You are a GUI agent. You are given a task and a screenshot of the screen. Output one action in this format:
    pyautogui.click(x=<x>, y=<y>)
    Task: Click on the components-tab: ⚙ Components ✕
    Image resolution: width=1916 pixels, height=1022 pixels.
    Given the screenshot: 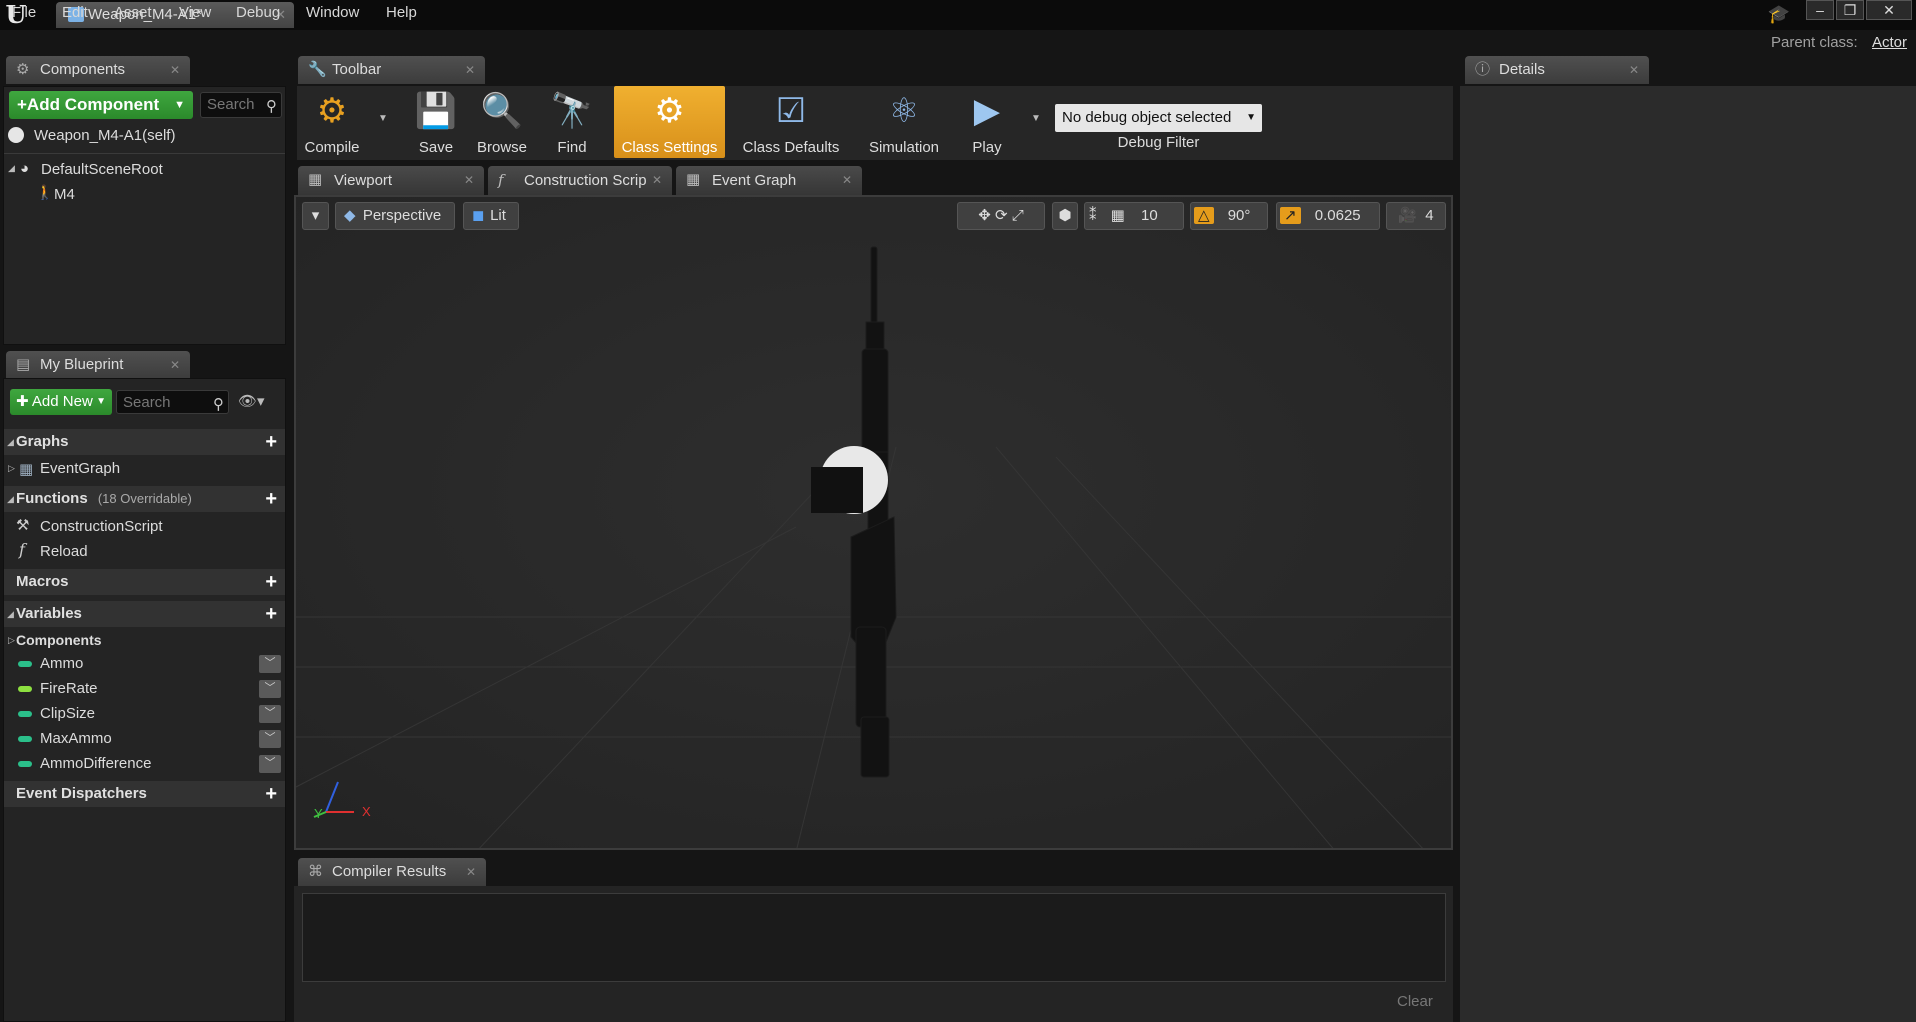 What is the action you would take?
    pyautogui.click(x=98, y=70)
    